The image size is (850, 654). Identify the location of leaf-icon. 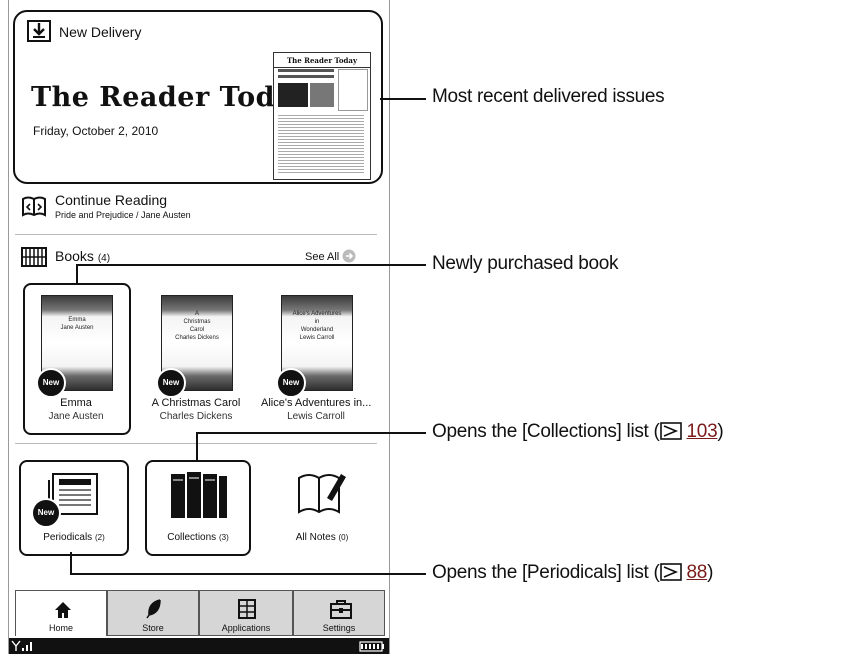
(153, 609).